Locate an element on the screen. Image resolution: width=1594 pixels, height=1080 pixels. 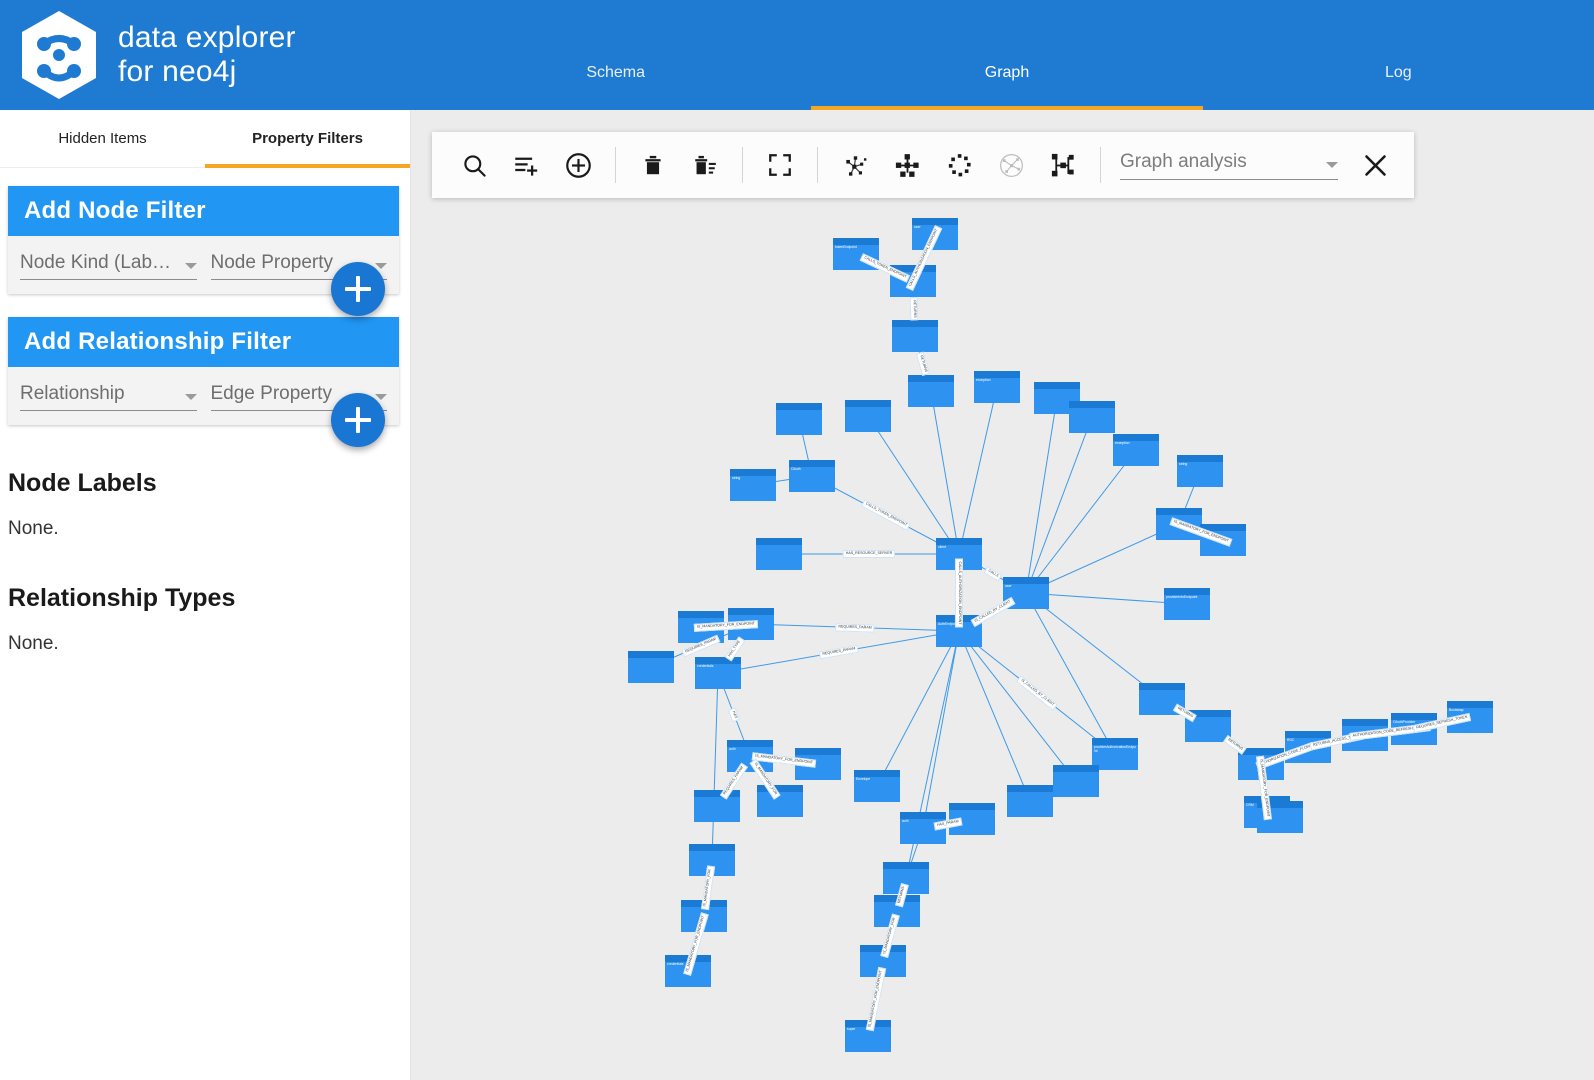
tab-schema: Schema is located at coordinates (615, 55).